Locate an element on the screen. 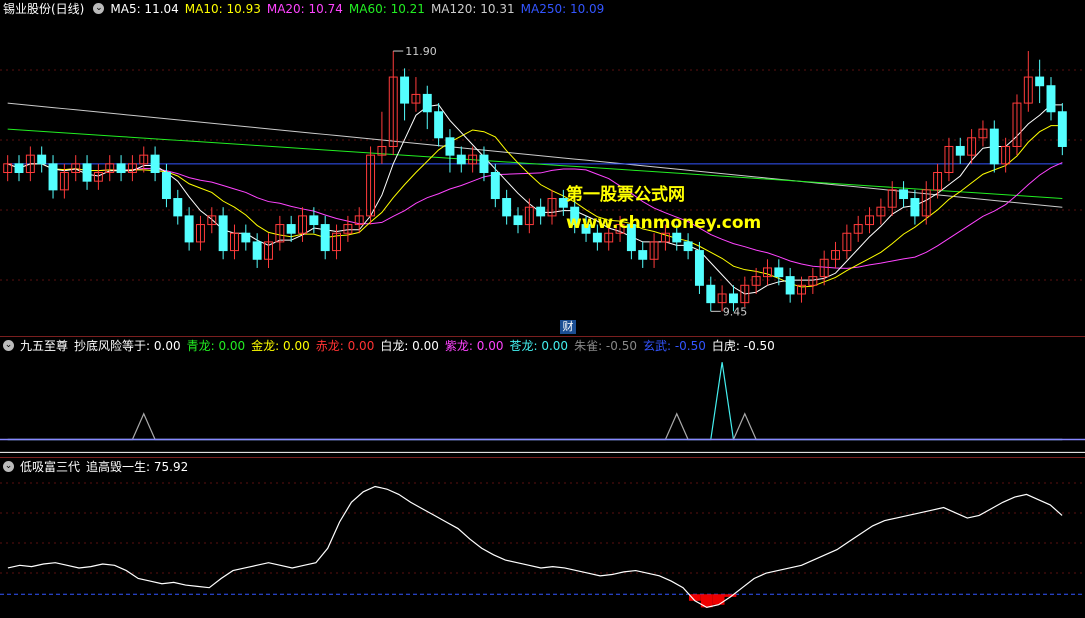 This screenshot has width=1085, height=618. watermark-url: www.chnmoney.com is located at coordinates (664, 223).